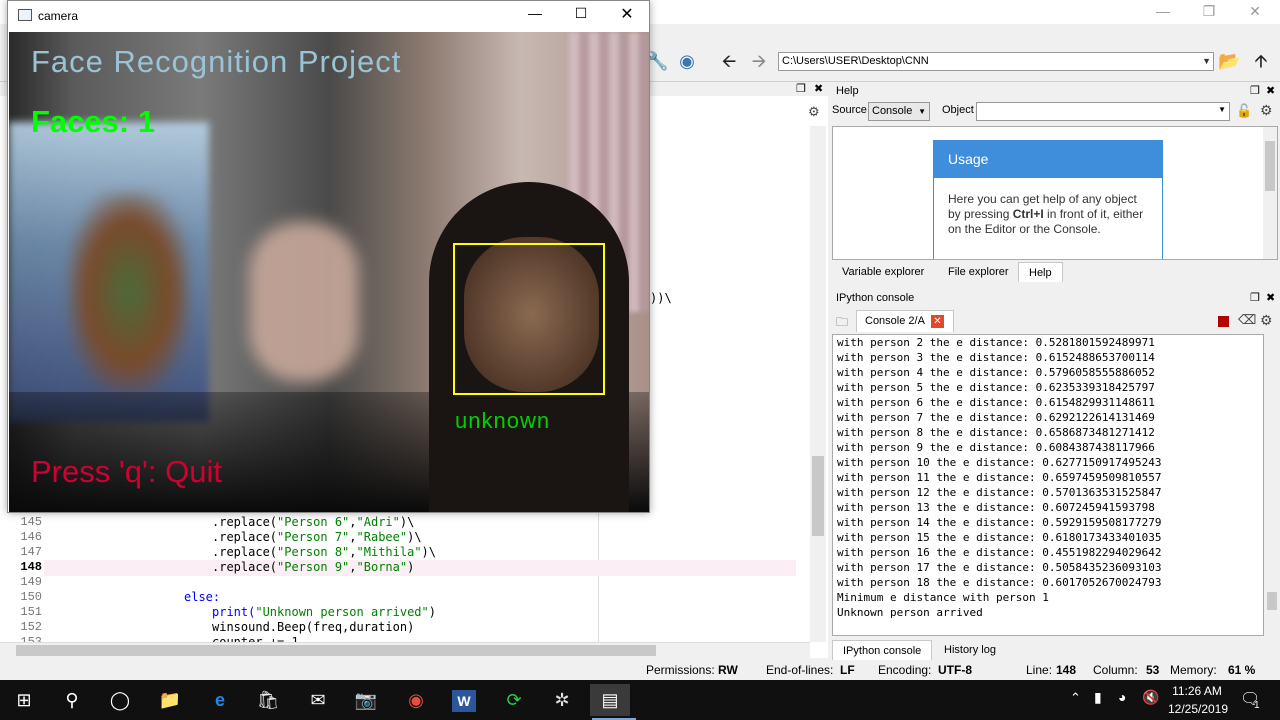  What do you see at coordinates (1075, 698) in the screenshot?
I see `show-hidden-icons: ⌃` at bounding box center [1075, 698].